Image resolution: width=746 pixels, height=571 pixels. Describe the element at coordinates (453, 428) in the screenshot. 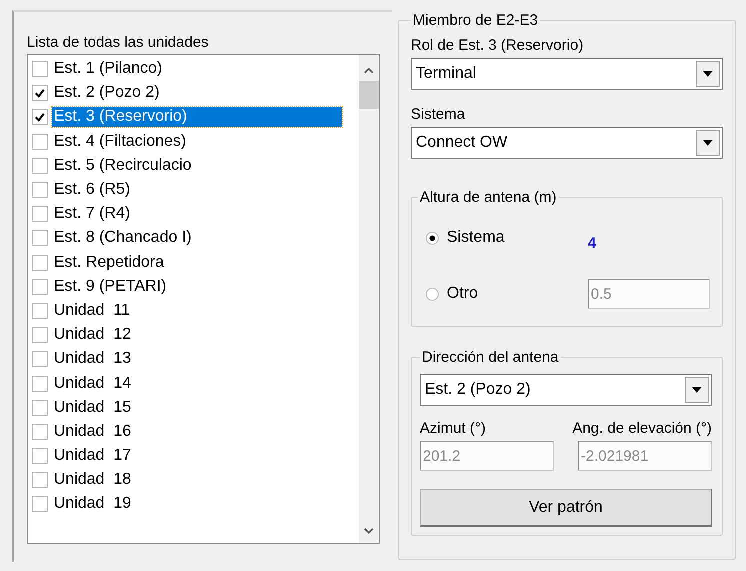

I see `azimuth-label: Azimut (°)` at that location.